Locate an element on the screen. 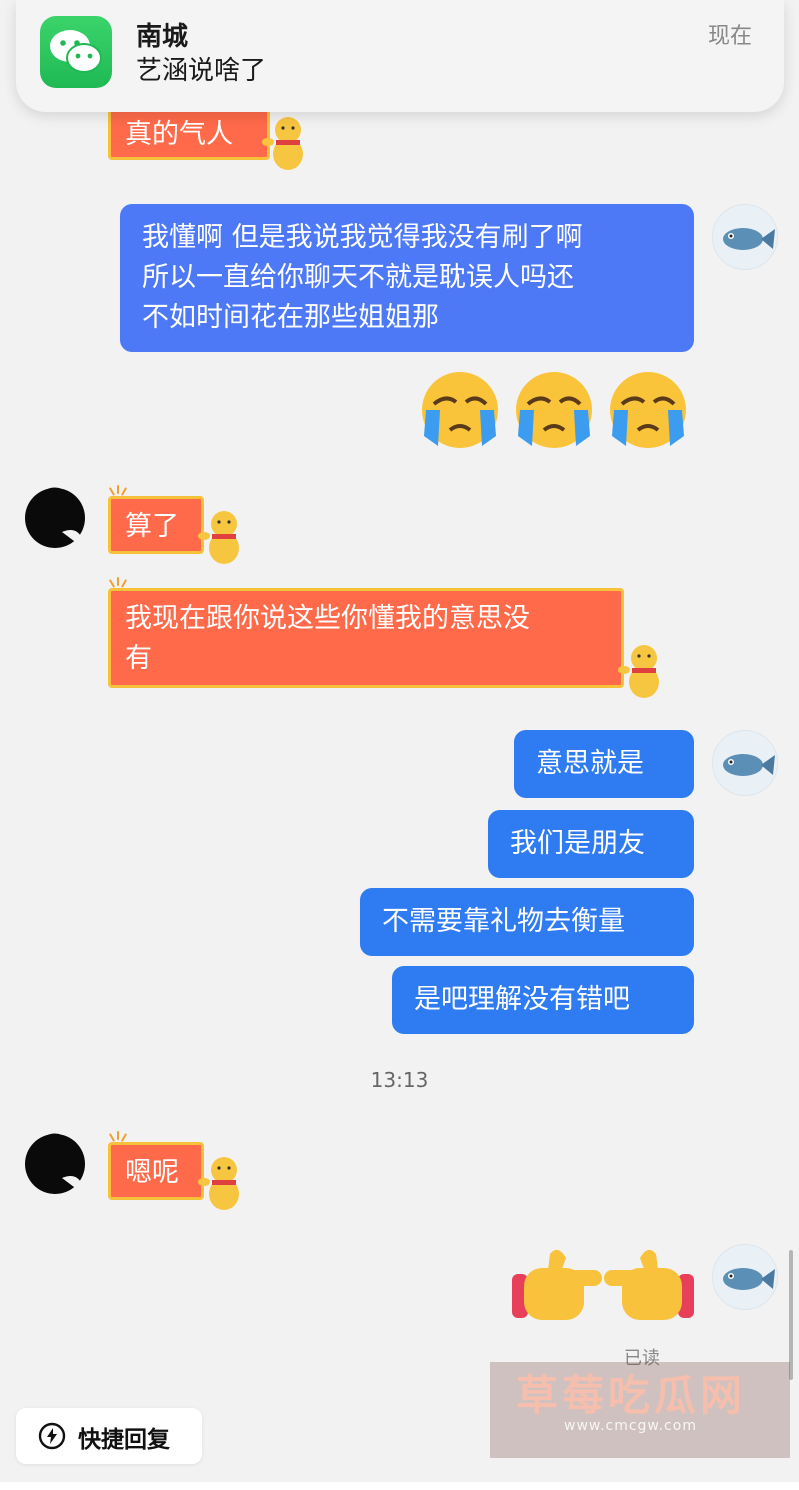  quick-reply-label: 快捷回复 is located at coordinates (124, 1440).